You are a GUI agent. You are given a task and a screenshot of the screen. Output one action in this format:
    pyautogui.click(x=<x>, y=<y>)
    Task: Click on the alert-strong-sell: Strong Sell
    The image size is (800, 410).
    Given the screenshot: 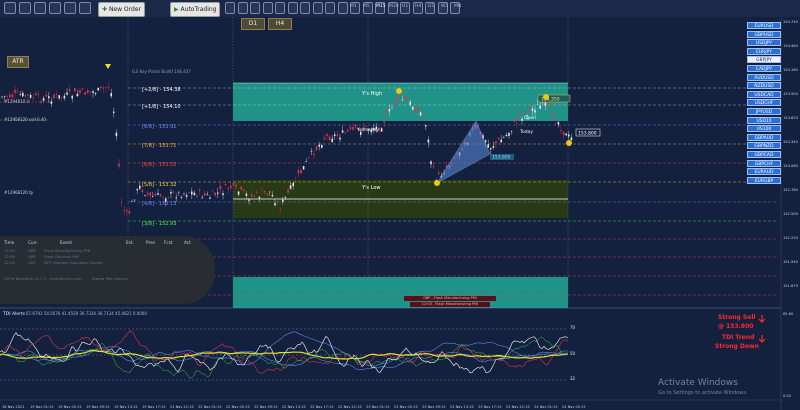 What is the action you would take?
    pyautogui.click(x=736, y=317)
    